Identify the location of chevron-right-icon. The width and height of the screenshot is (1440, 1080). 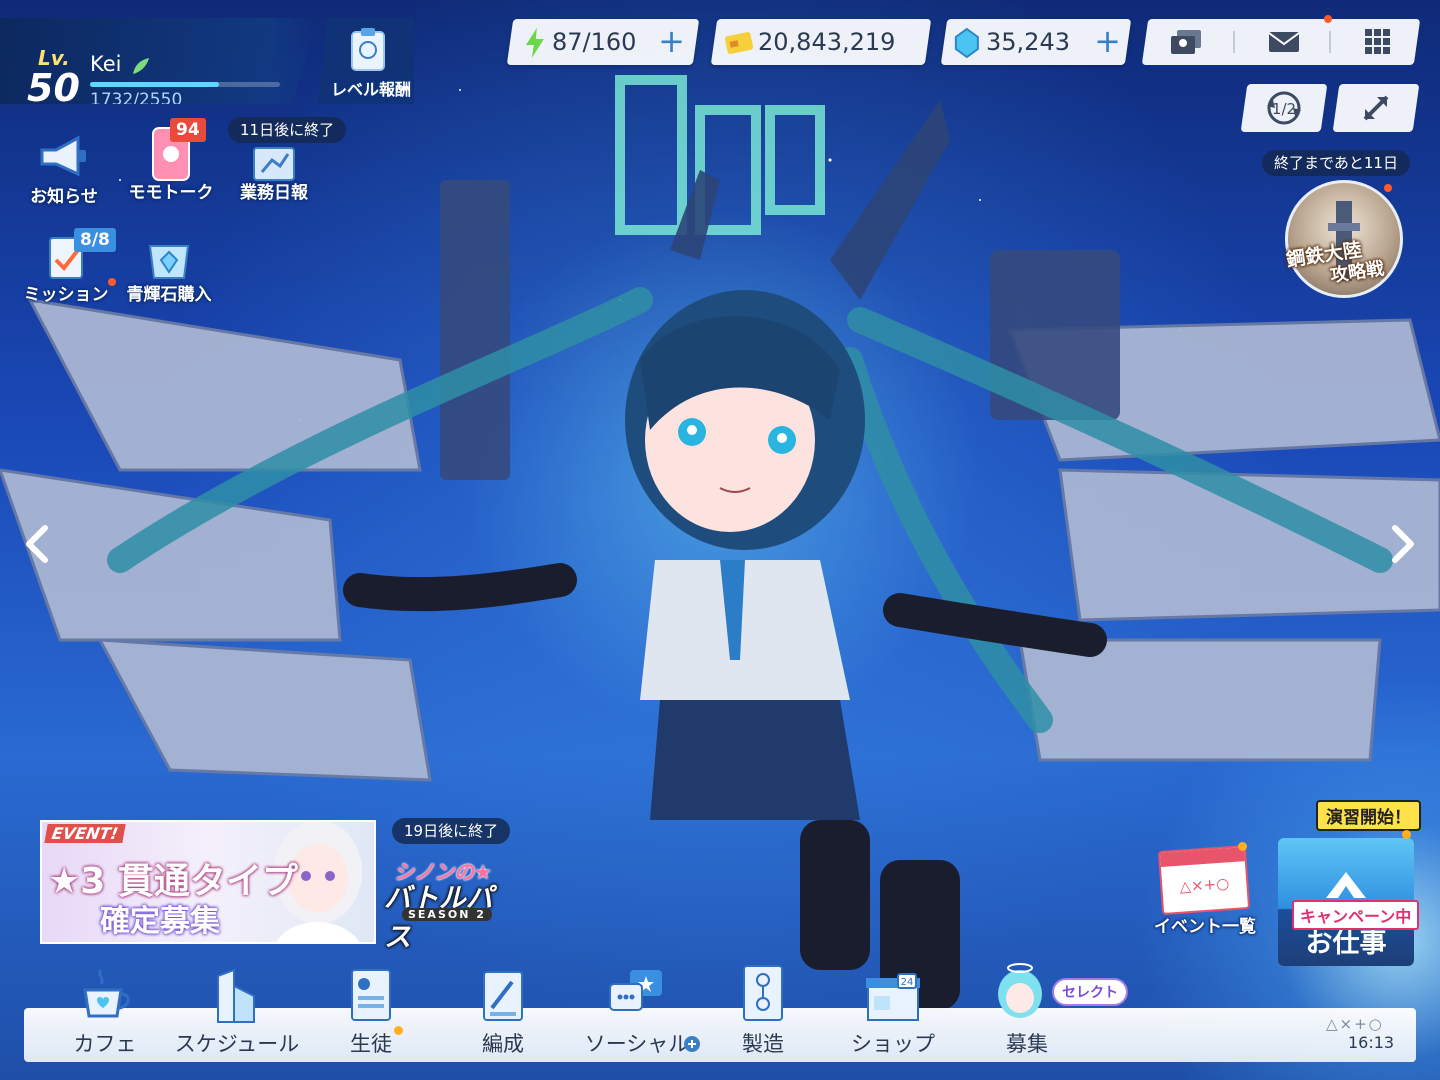
(1403, 544).